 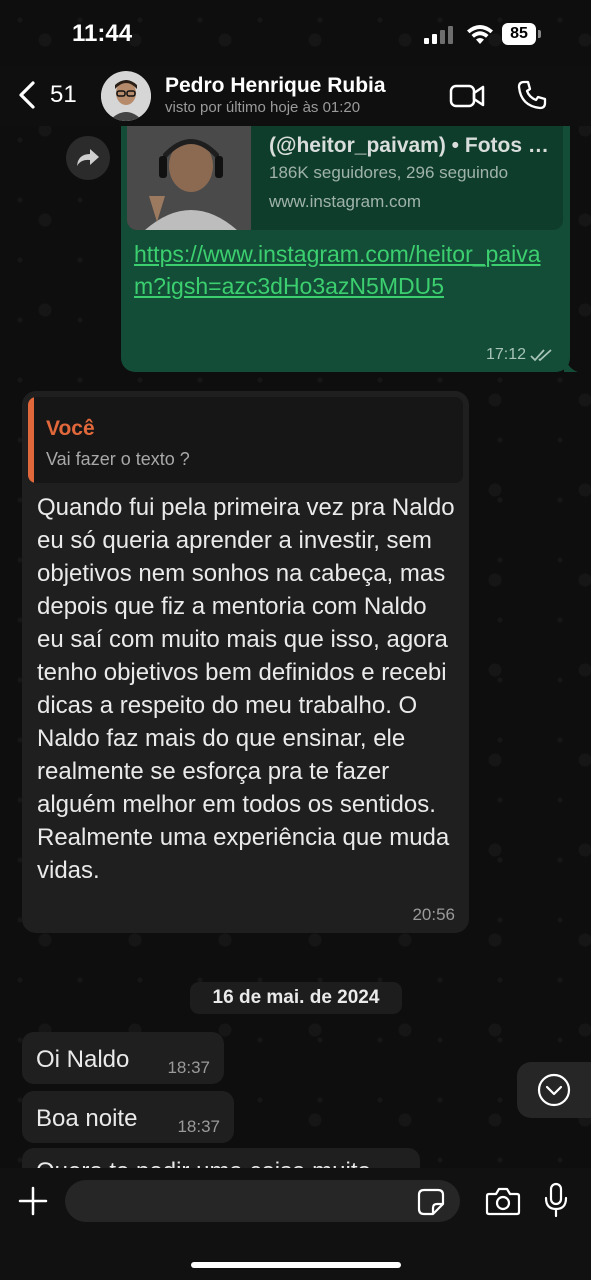 What do you see at coordinates (295, 1224) in the screenshot?
I see `message-composer` at bounding box center [295, 1224].